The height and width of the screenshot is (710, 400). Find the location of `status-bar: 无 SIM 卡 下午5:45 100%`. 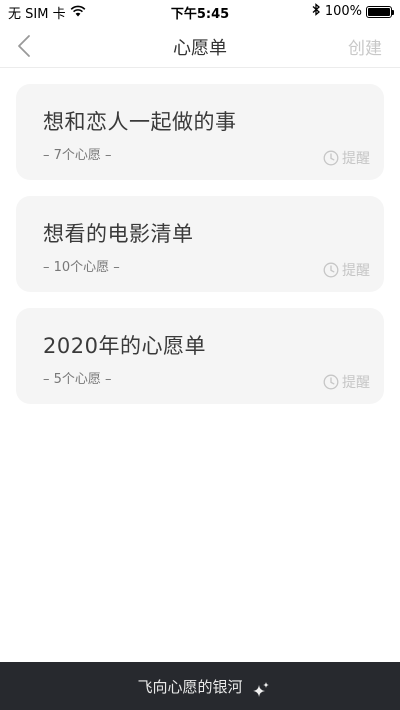

status-bar: 无 SIM 卡 下午5:45 100% is located at coordinates (200, 12).